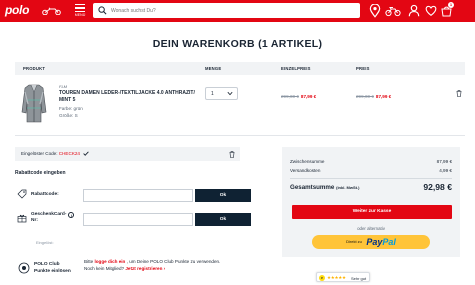 The image size is (475, 285). Describe the element at coordinates (308, 96) in the screenshot. I see `unit-price-new: 87,99 €` at that location.